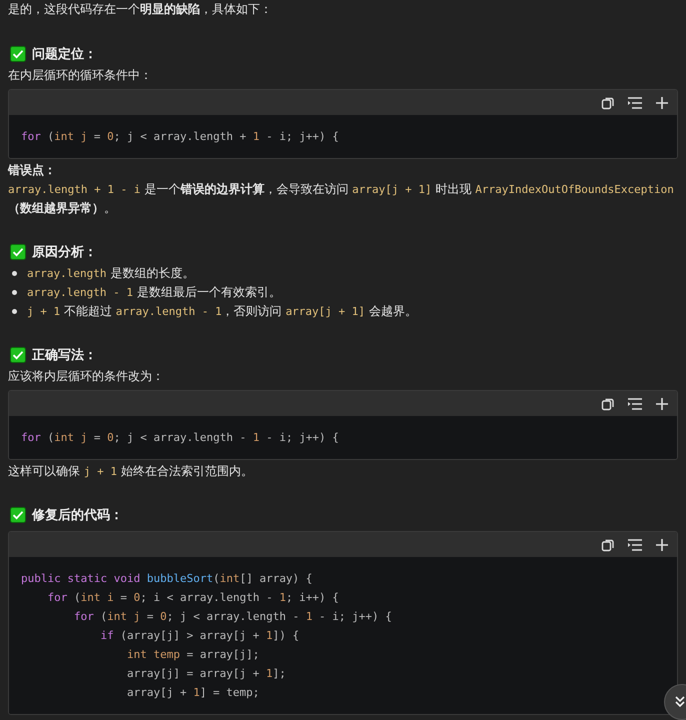 The image size is (686, 720). I want to click on code-line: array[j + 1] = temp;, so click(193, 693).